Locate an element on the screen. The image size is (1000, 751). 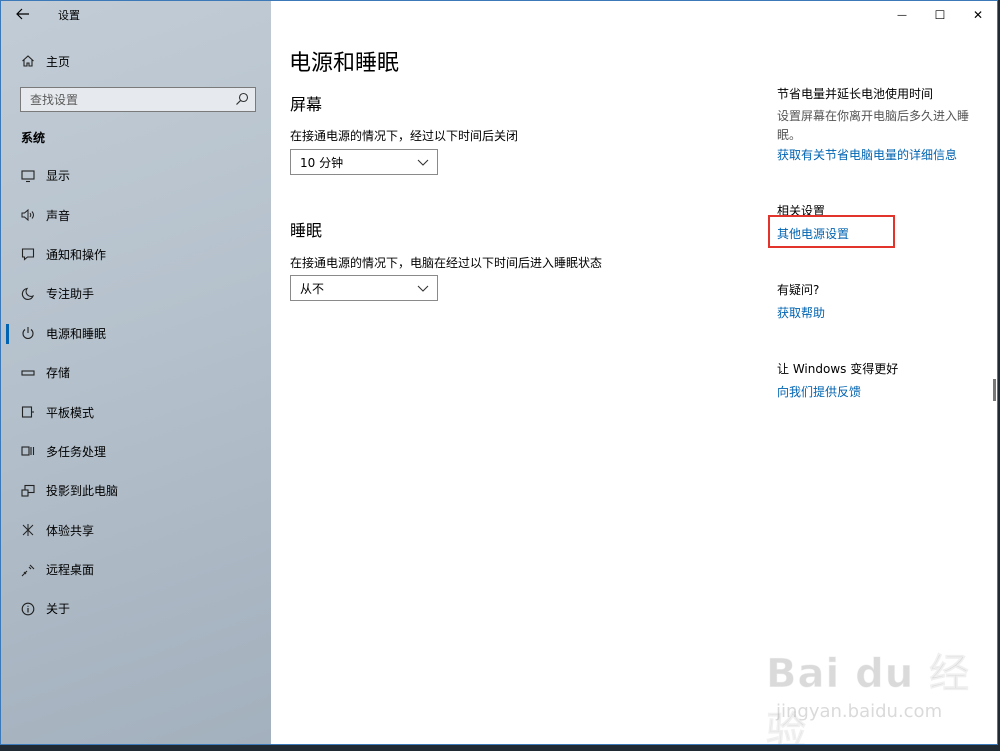
sidebar-item-notifications: 通知和操作 is located at coordinates (136, 254).